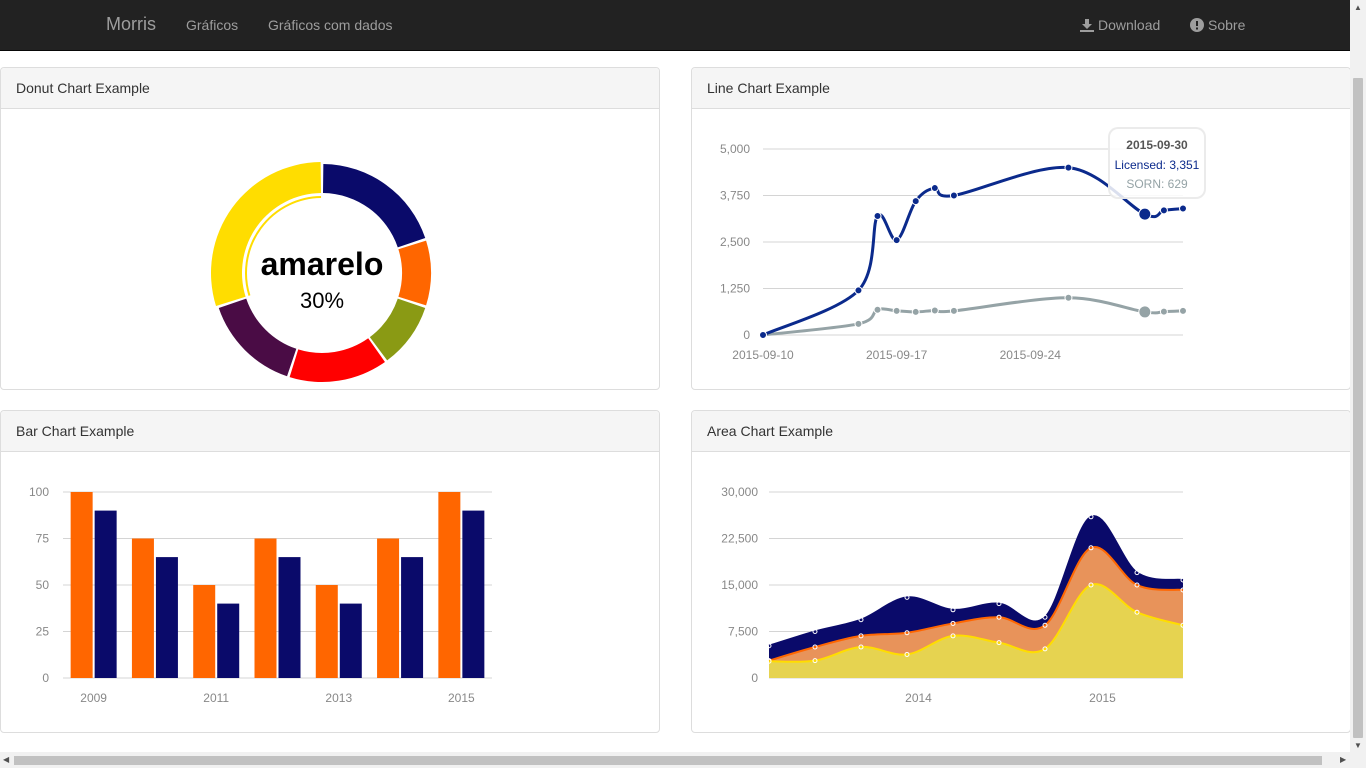 The image size is (1366, 768). What do you see at coordinates (322, 300) in the screenshot?
I see `donut-center-value: 30%` at bounding box center [322, 300].